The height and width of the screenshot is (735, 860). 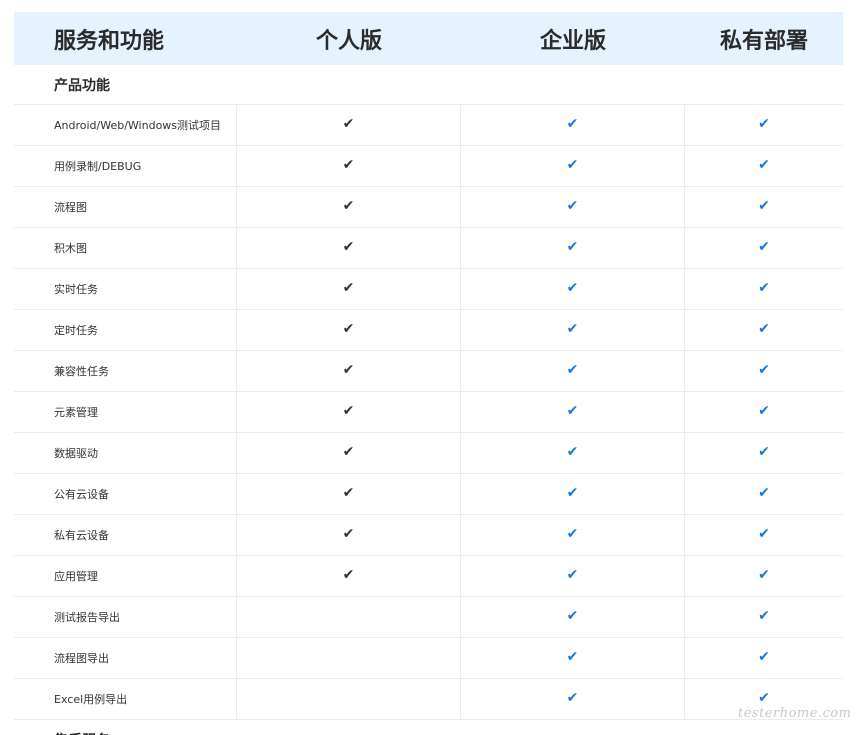 I want to click on table-row: Excel用例导出 ✔ ✔, so click(x=428, y=699).